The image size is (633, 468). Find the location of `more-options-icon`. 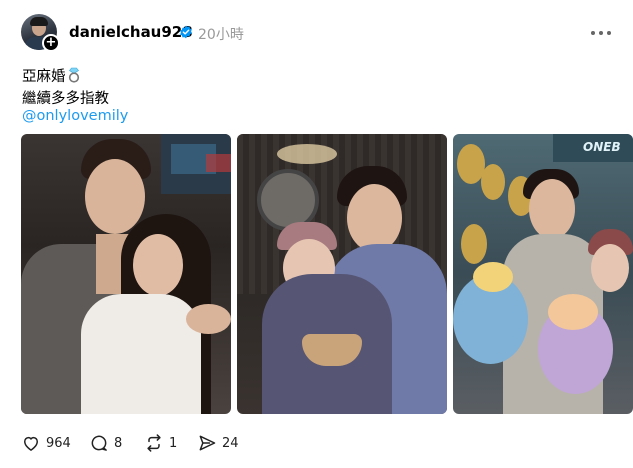

more-options-icon is located at coordinates (601, 33).